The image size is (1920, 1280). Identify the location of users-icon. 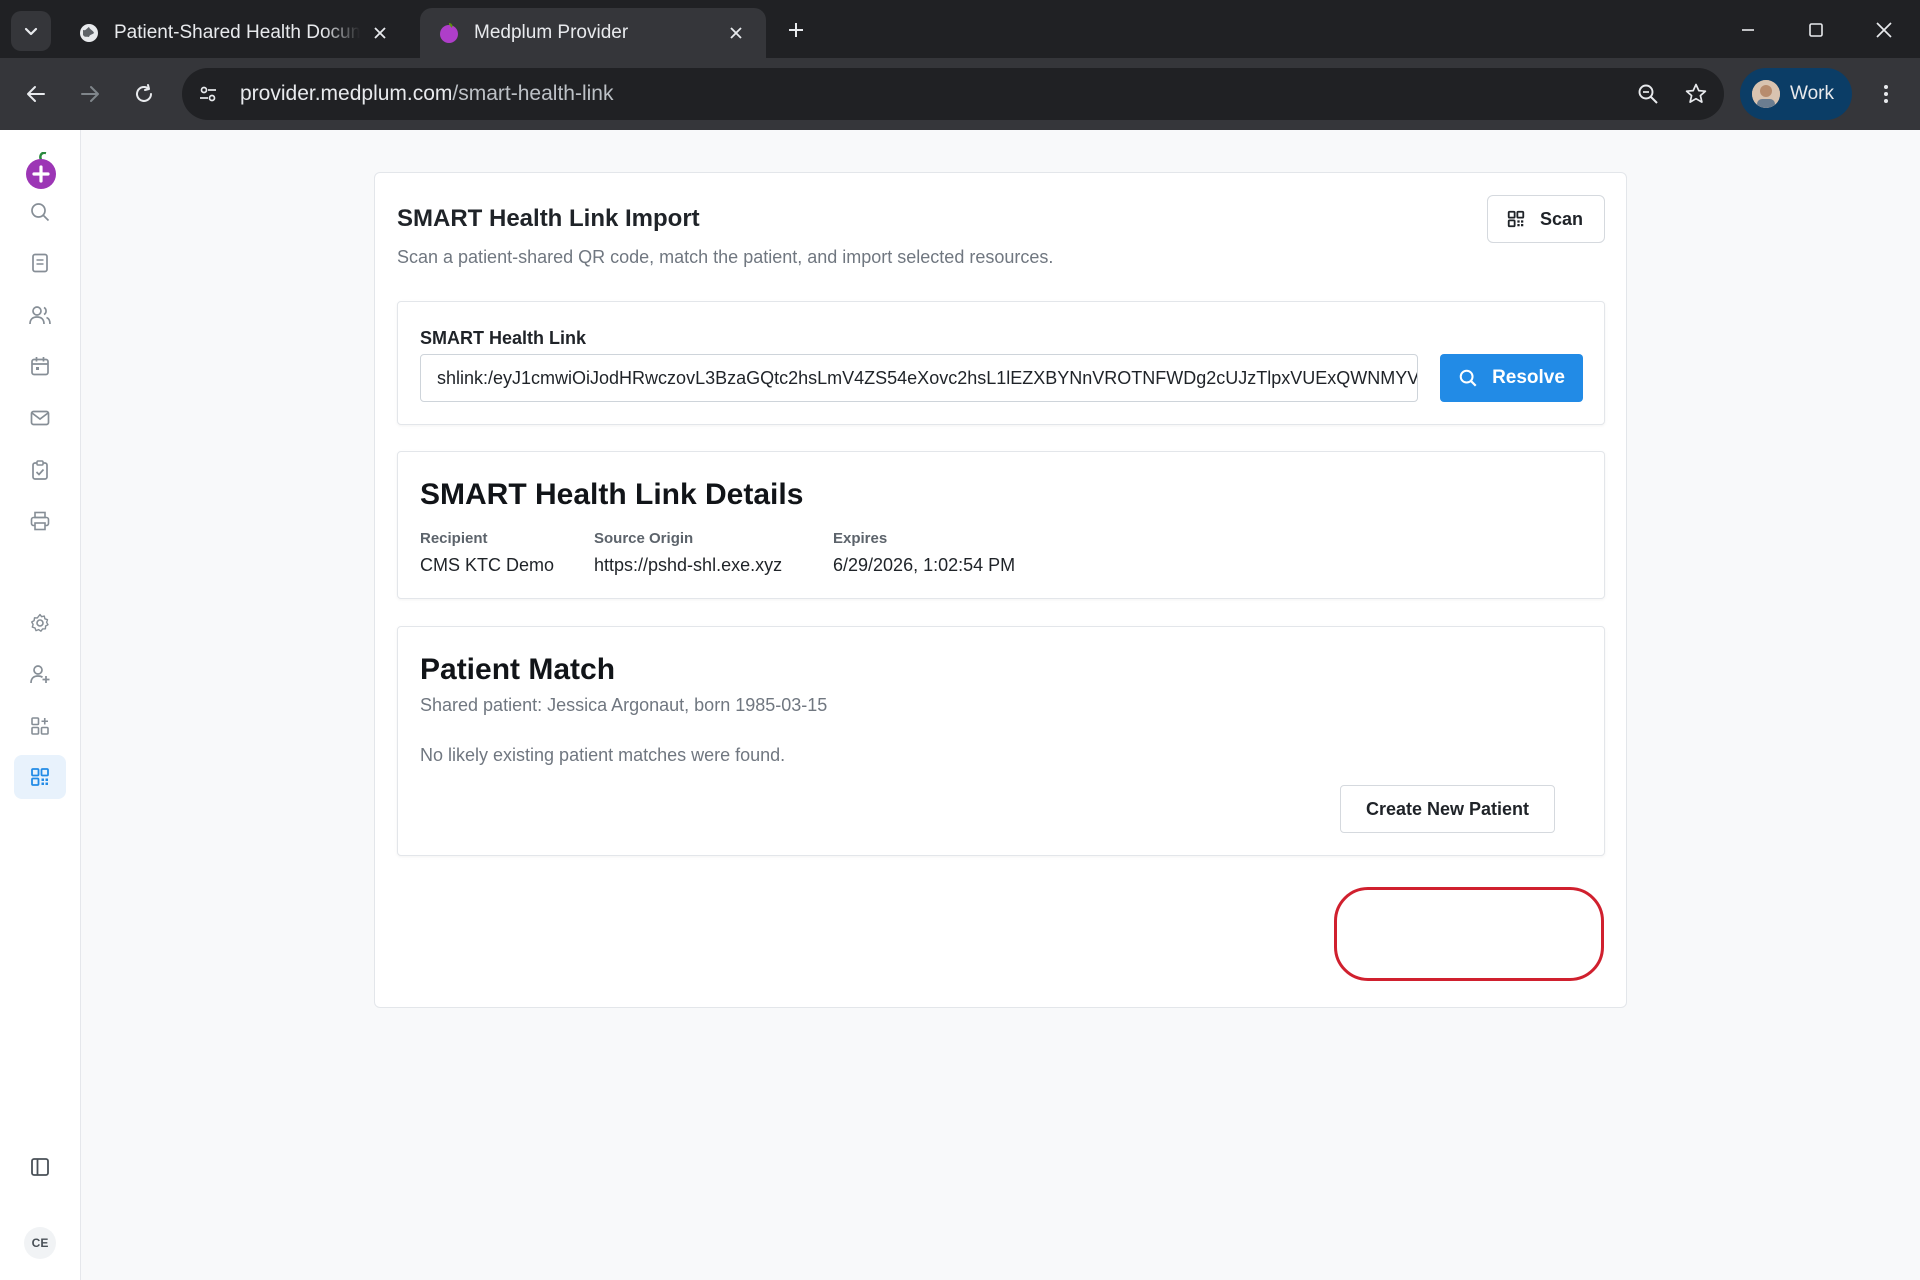
(40, 315).